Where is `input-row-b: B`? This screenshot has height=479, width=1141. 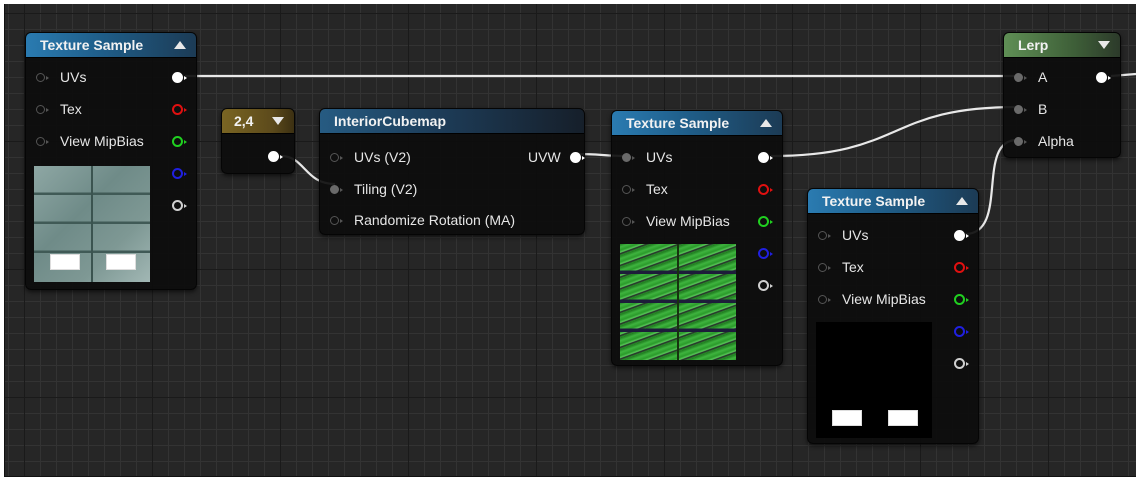 input-row-b: B is located at coordinates (1030, 109).